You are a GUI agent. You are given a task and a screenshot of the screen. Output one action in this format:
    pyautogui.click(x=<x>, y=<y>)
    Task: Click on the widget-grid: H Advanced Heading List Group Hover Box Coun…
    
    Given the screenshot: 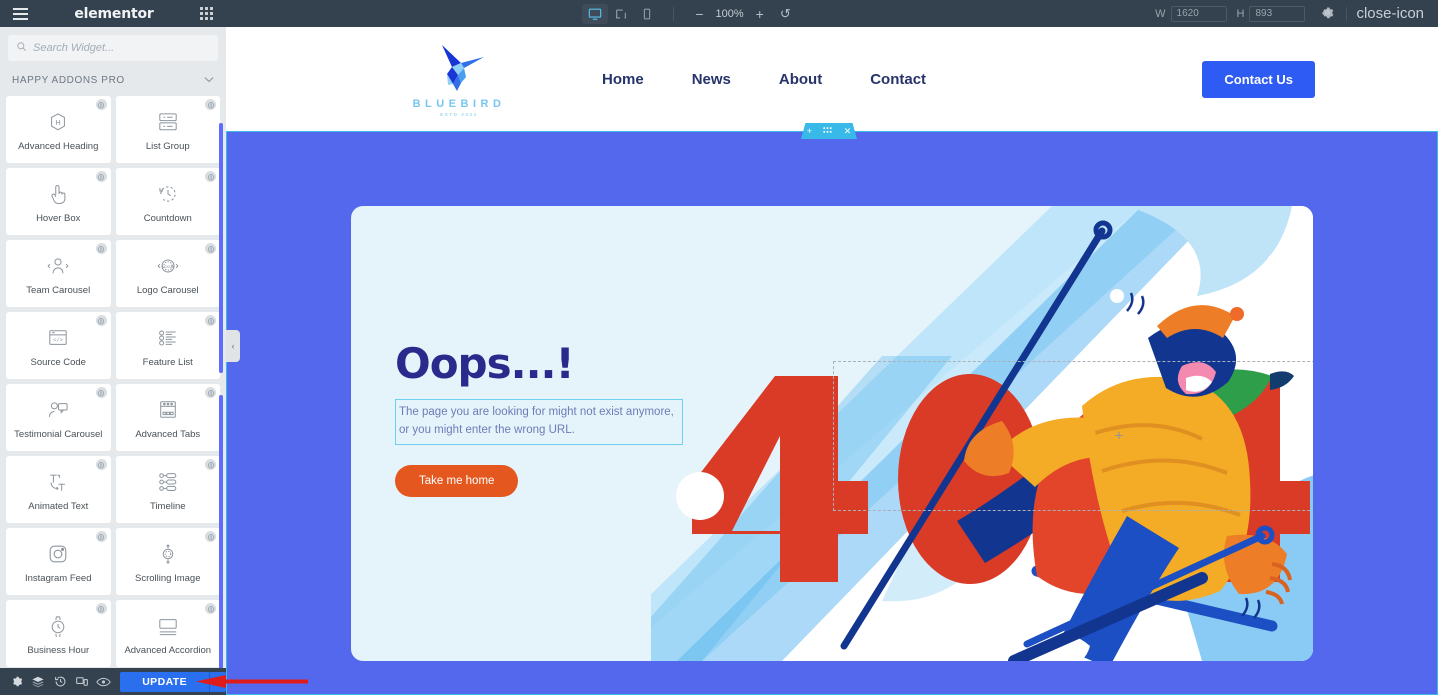 What is the action you would take?
    pyautogui.click(x=113, y=380)
    